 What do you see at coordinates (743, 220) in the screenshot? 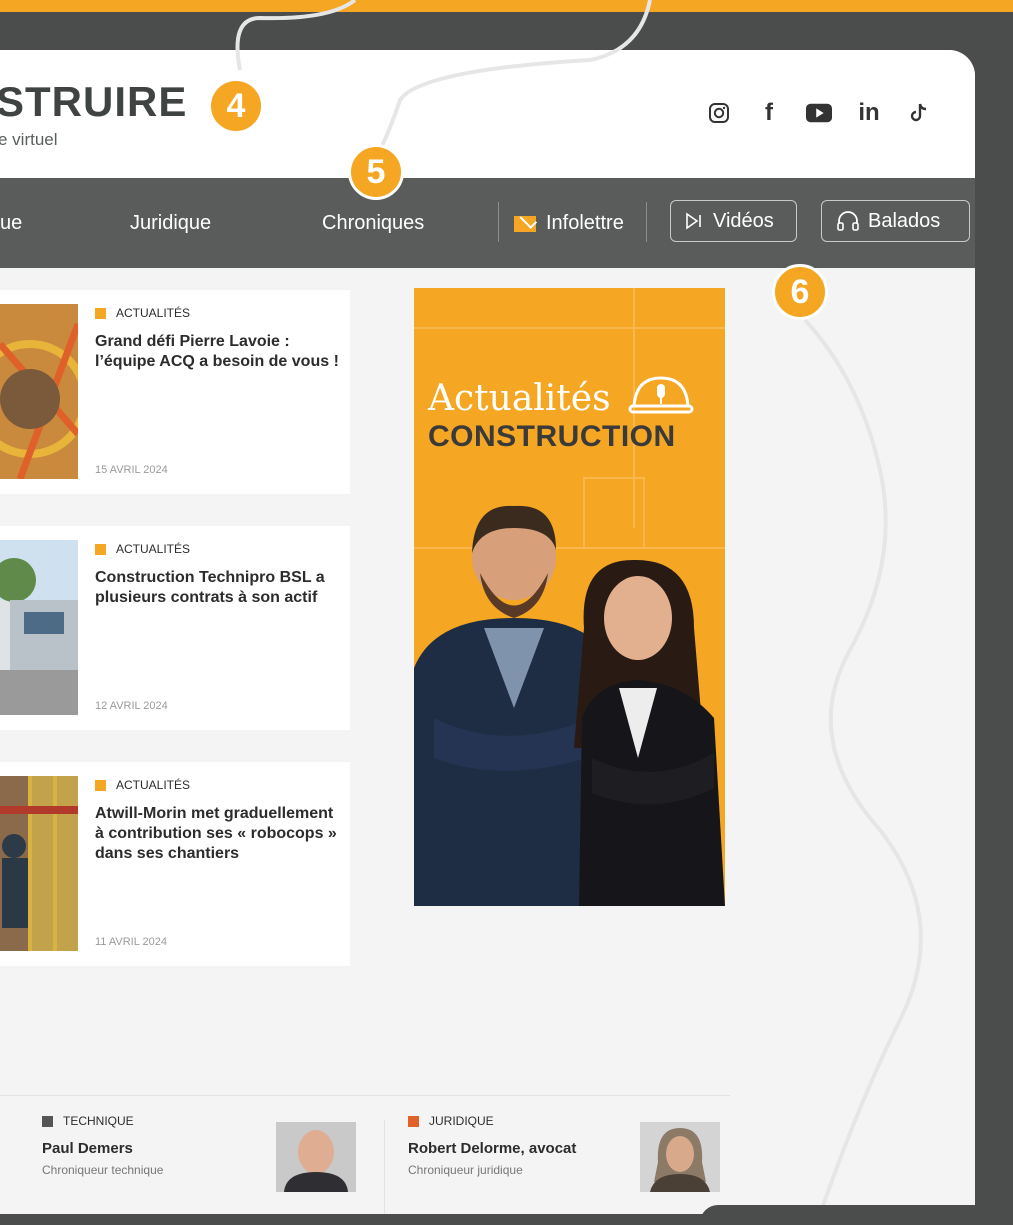
I see `videos-label: Vidéos` at bounding box center [743, 220].